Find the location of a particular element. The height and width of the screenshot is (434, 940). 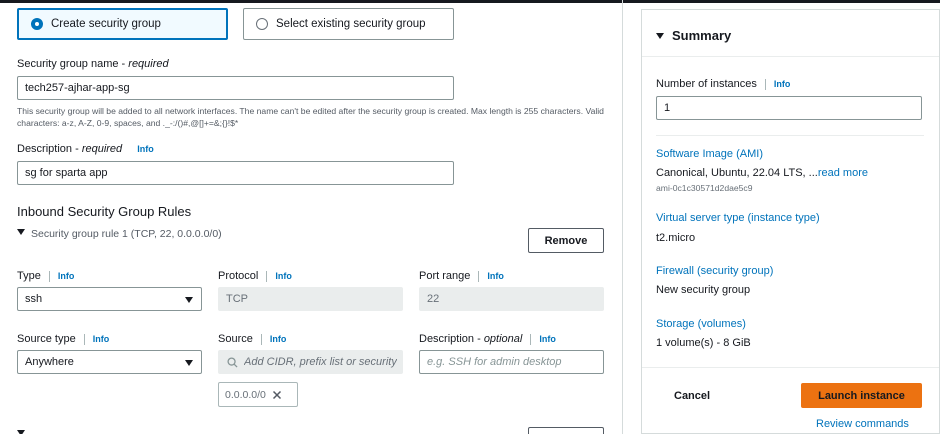

rule-description-input: e.g. SSH for admin desktop is located at coordinates (511, 362).